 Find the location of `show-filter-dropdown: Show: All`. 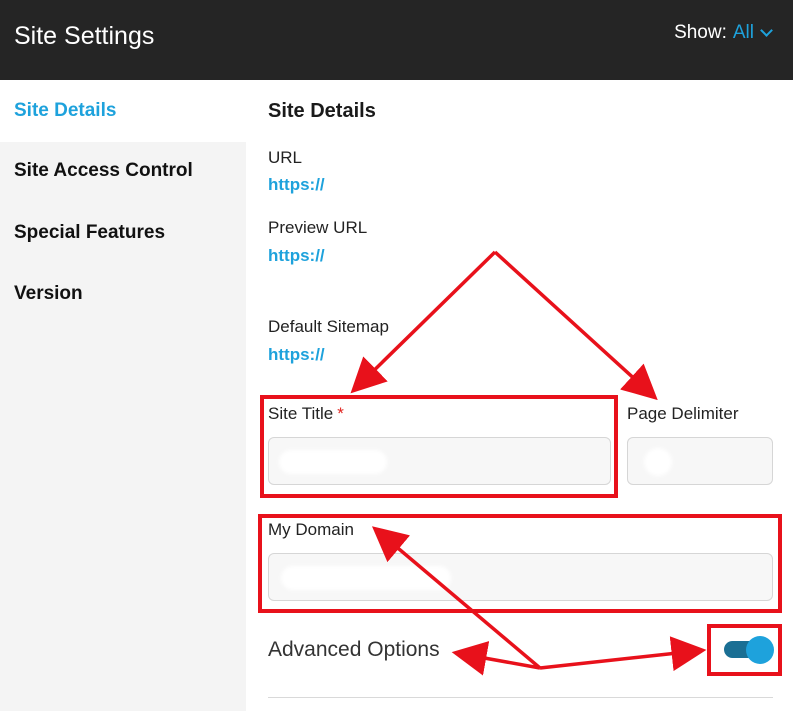

show-filter-dropdown: Show: All is located at coordinates (723, 33).